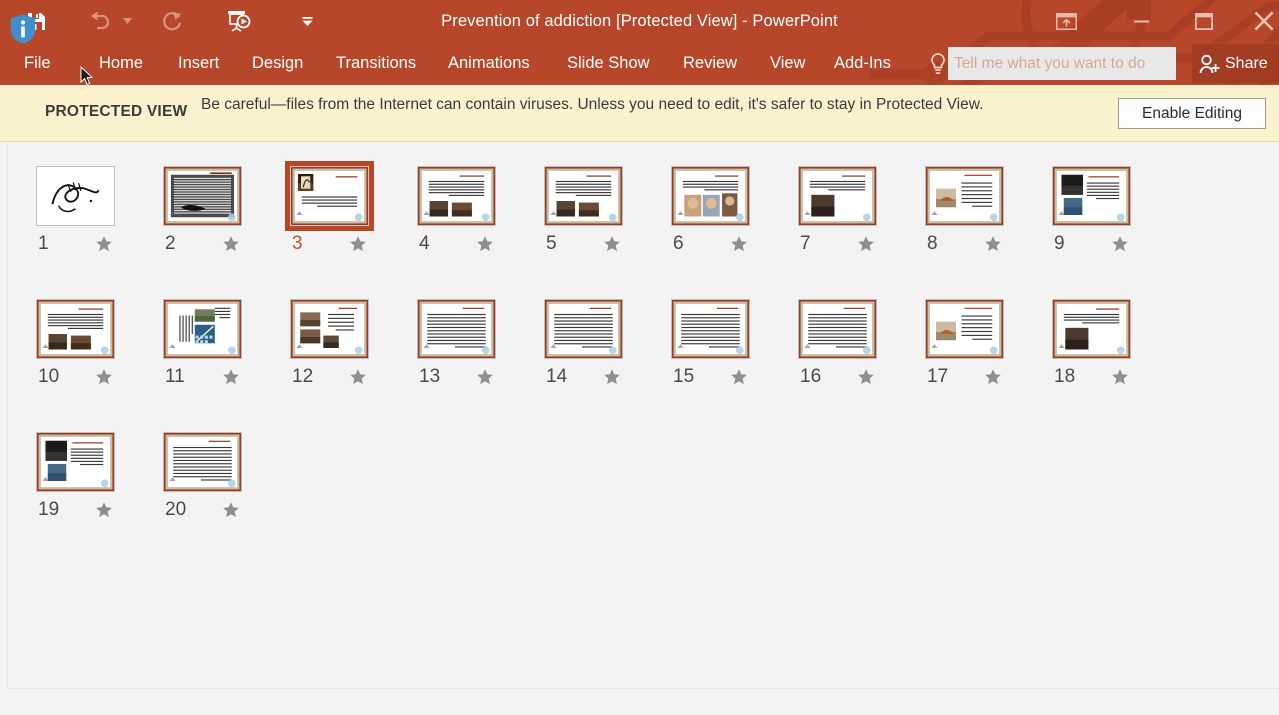 The height and width of the screenshot is (715, 1279). Describe the element at coordinates (710, 63) in the screenshot. I see `tab-review: Review` at that location.